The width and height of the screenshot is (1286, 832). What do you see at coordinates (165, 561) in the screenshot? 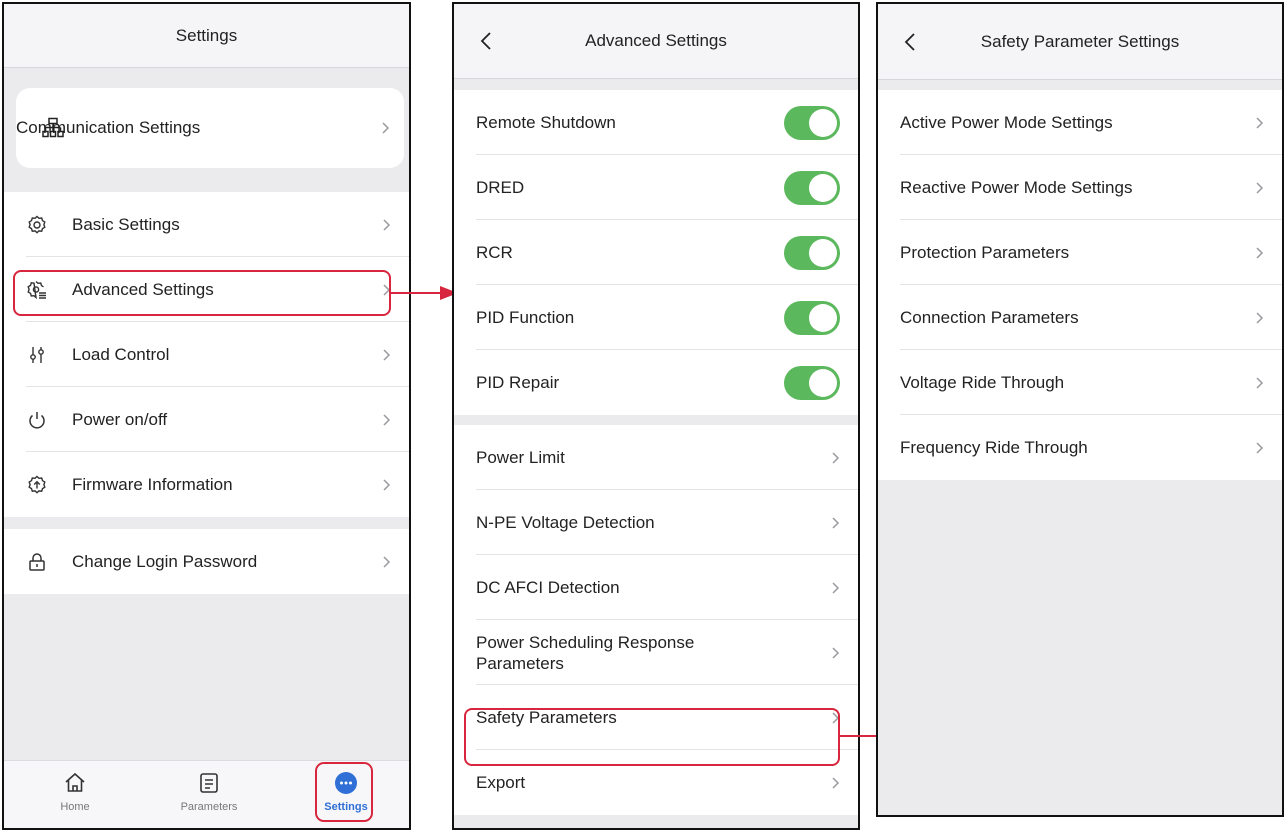
I see `settings-item-label: Change Login Password` at bounding box center [165, 561].